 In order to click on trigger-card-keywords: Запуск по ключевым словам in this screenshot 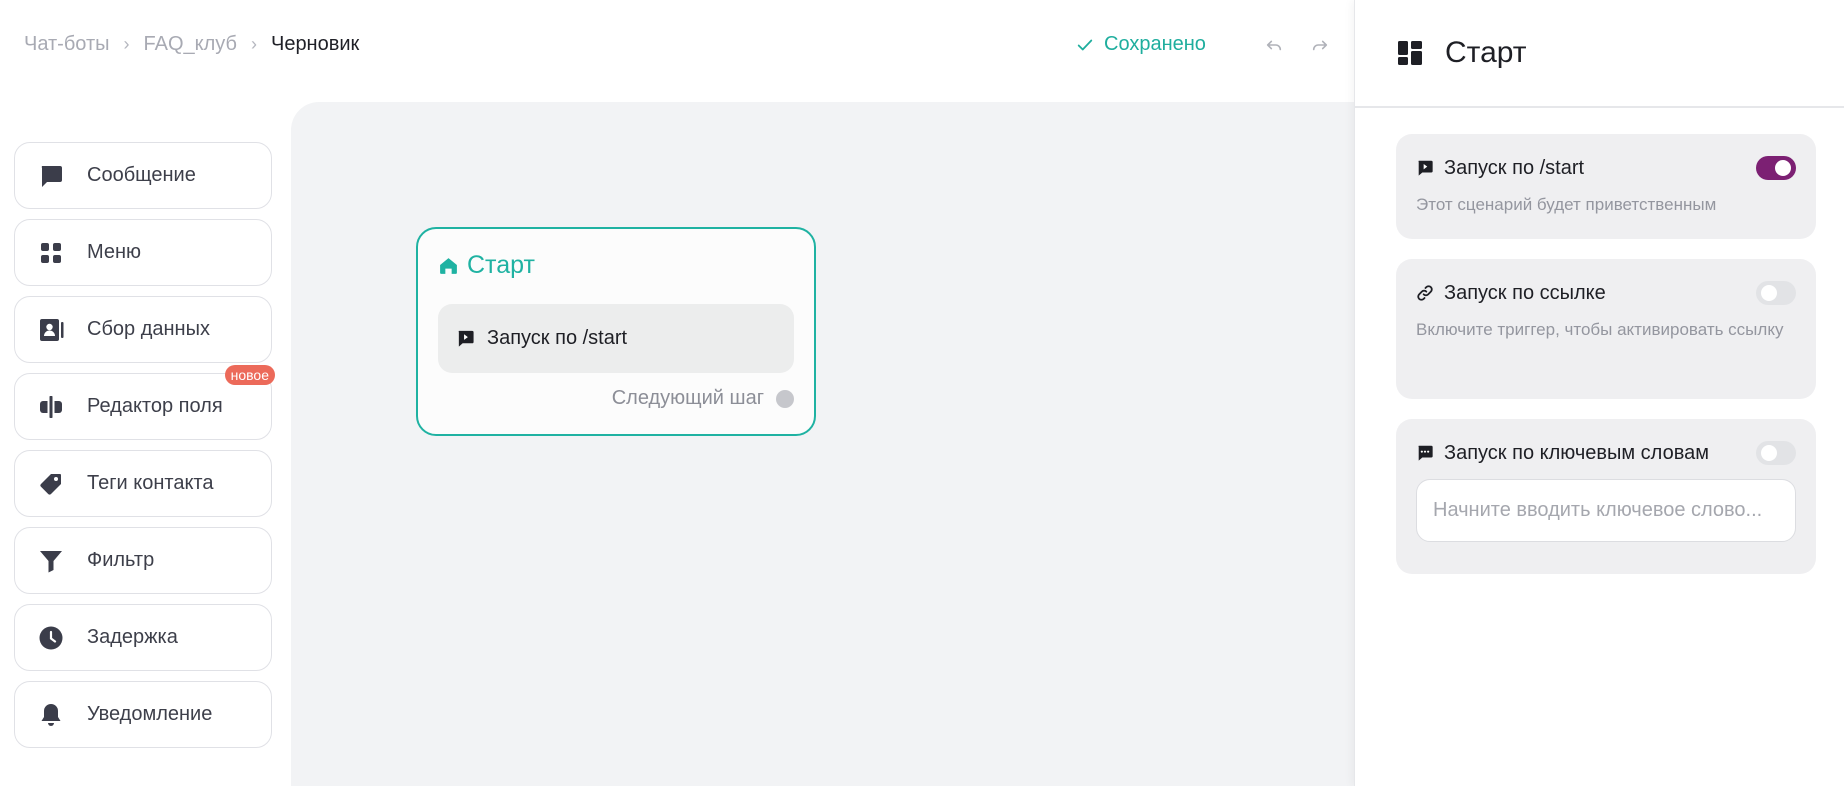, I will do `click(1606, 496)`.